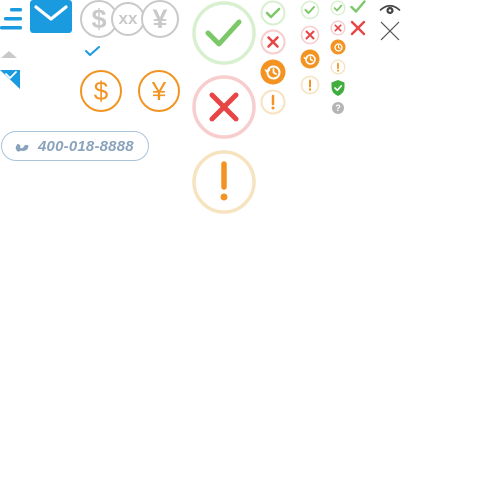 This screenshot has width=500, height=500. Describe the element at coordinates (338, 47) in the screenshot. I see `clock-tiny-icon` at that location.